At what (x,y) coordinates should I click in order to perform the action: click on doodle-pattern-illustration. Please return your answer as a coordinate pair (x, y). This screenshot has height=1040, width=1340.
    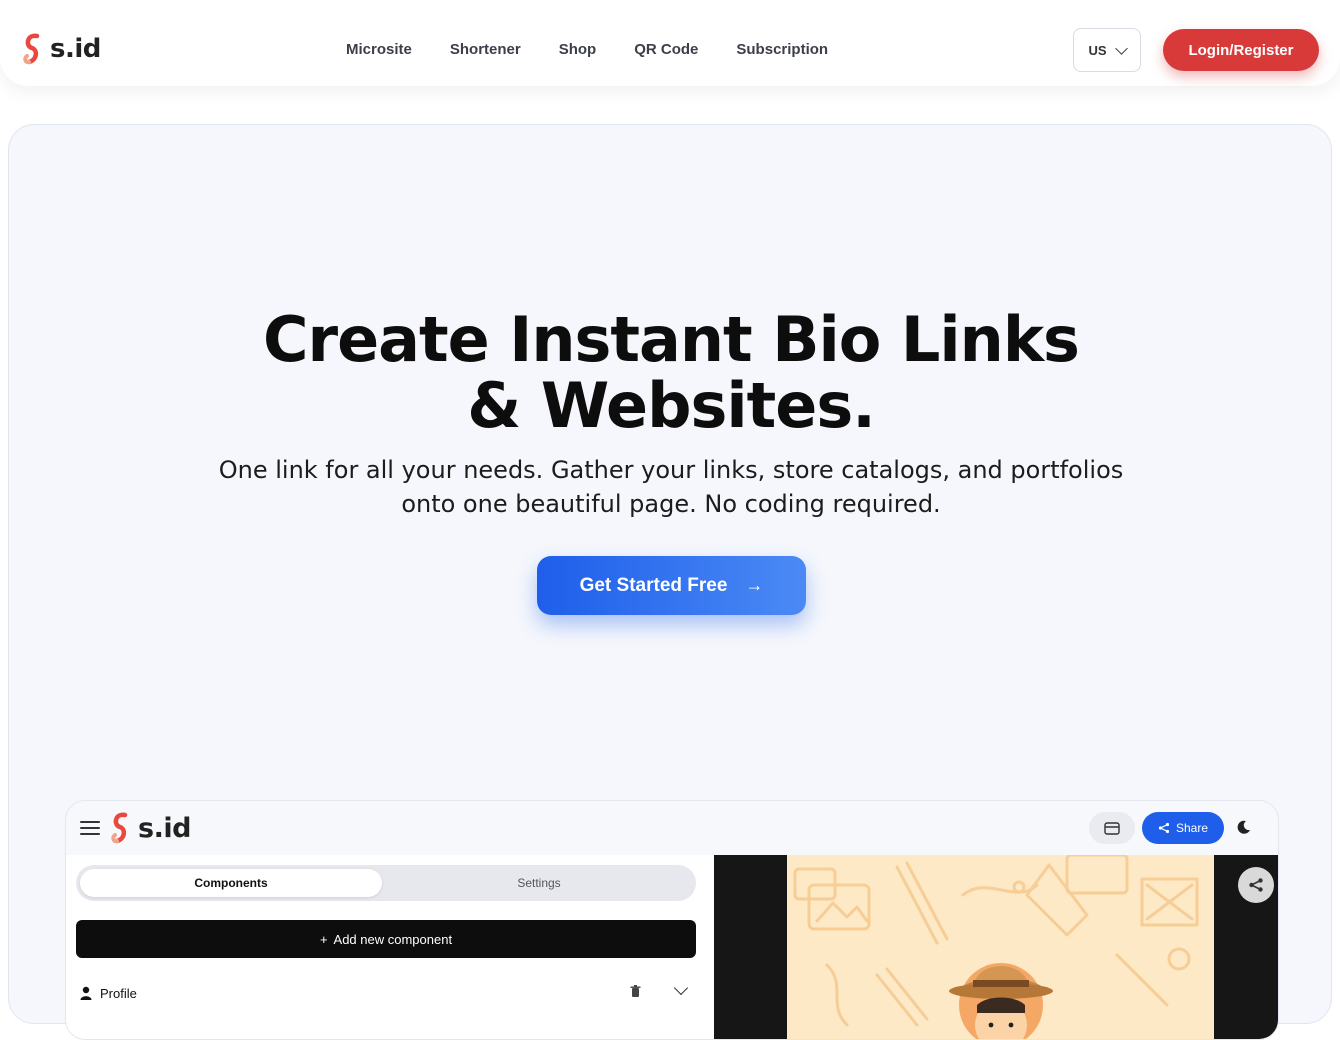
    Looking at the image, I should click on (996, 947).